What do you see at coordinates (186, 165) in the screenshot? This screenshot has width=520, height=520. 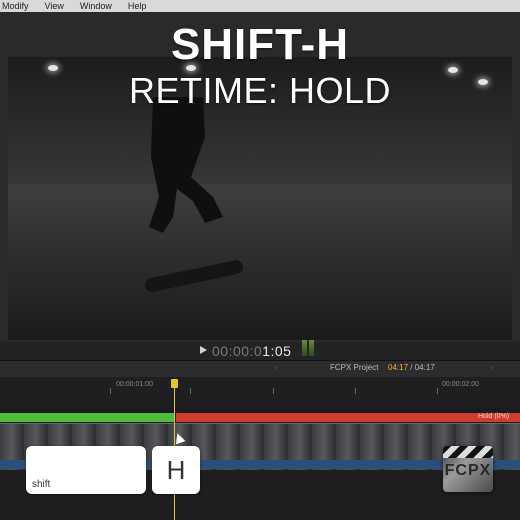 I see `skater-silhouette` at bounding box center [186, 165].